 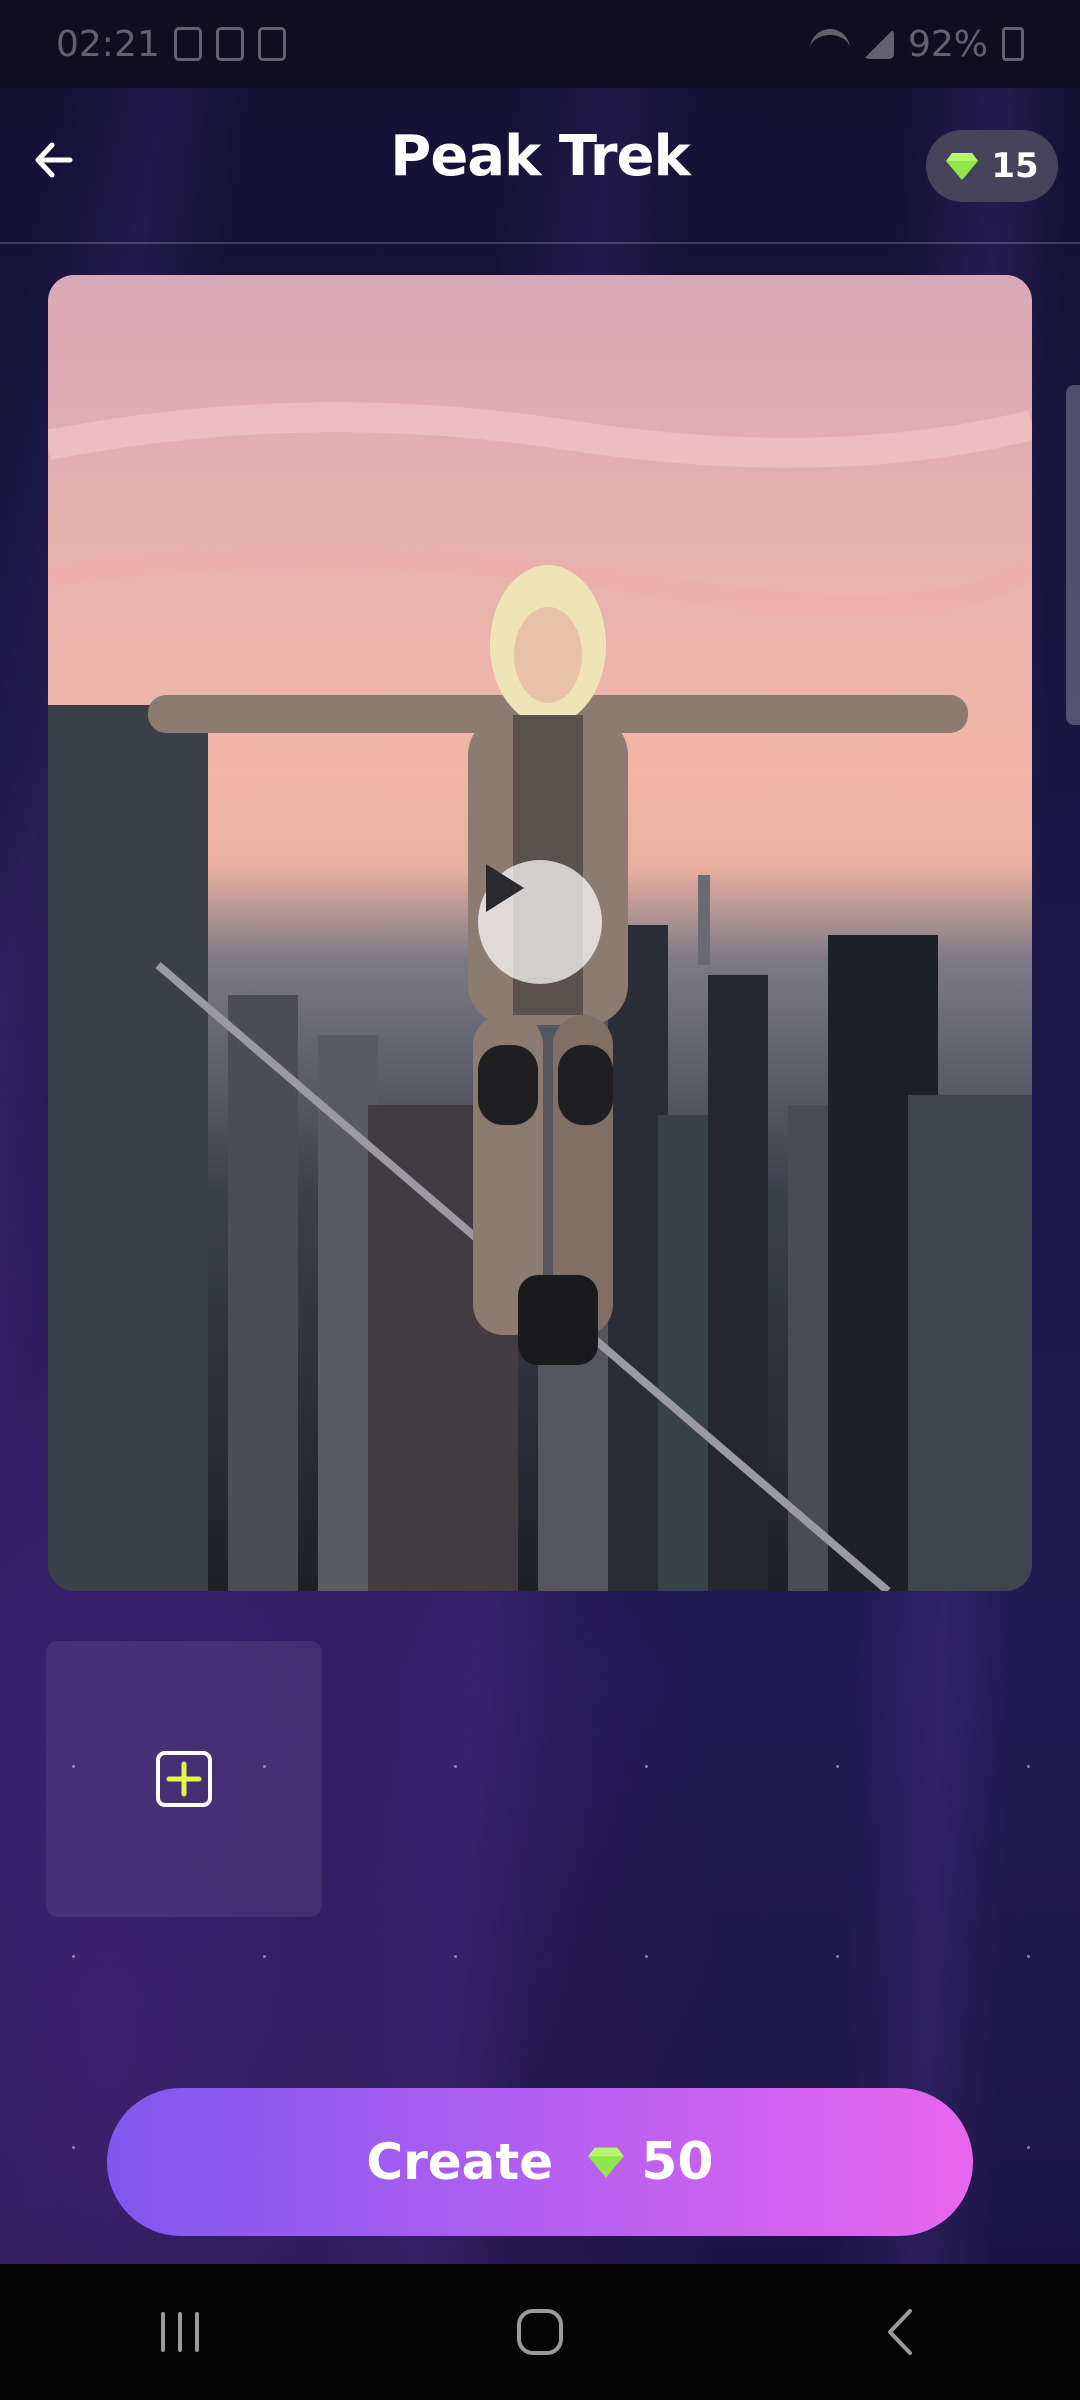 I want to click on recent-apps-icon, so click(x=180, y=2332).